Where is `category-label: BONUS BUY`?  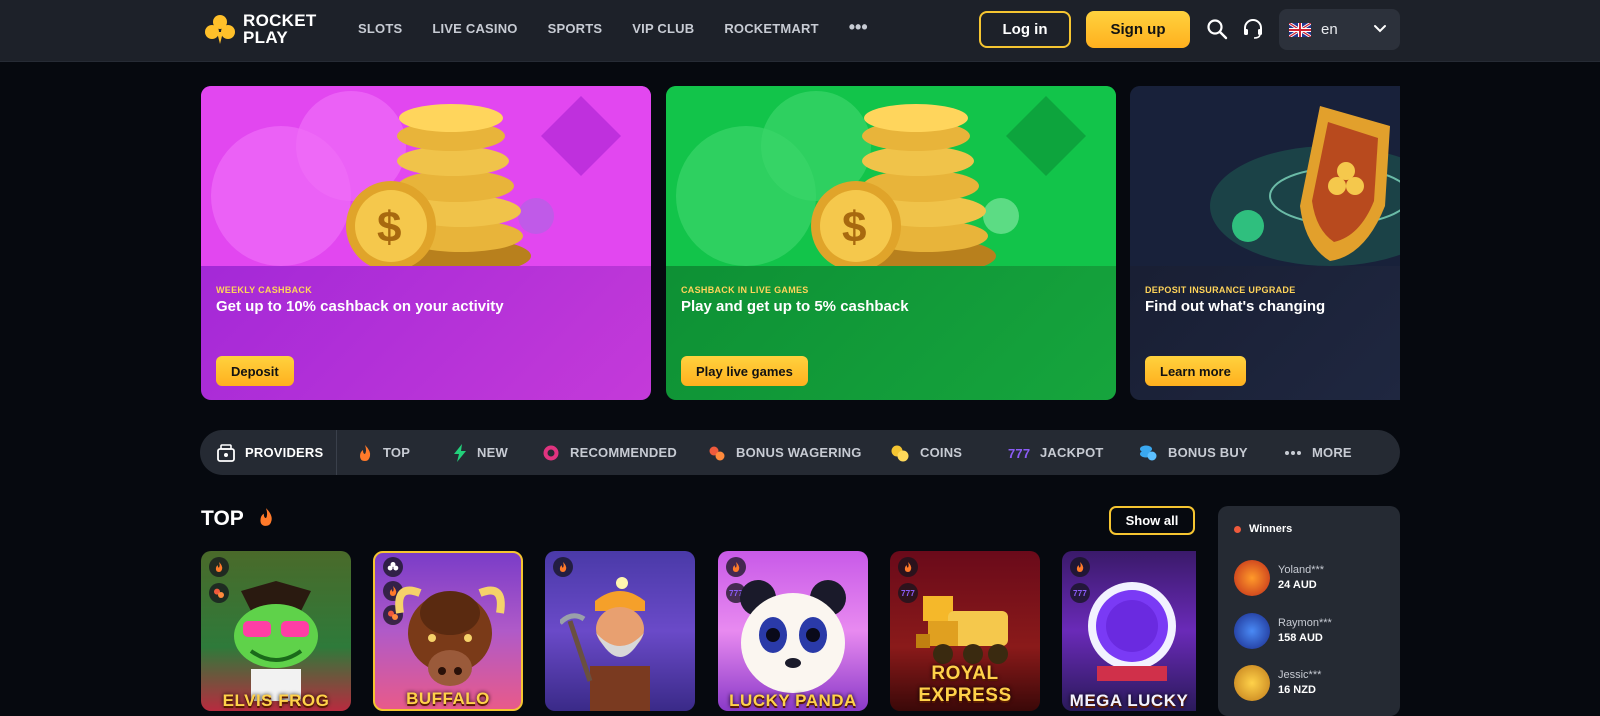
category-label: BONUS BUY is located at coordinates (1208, 452).